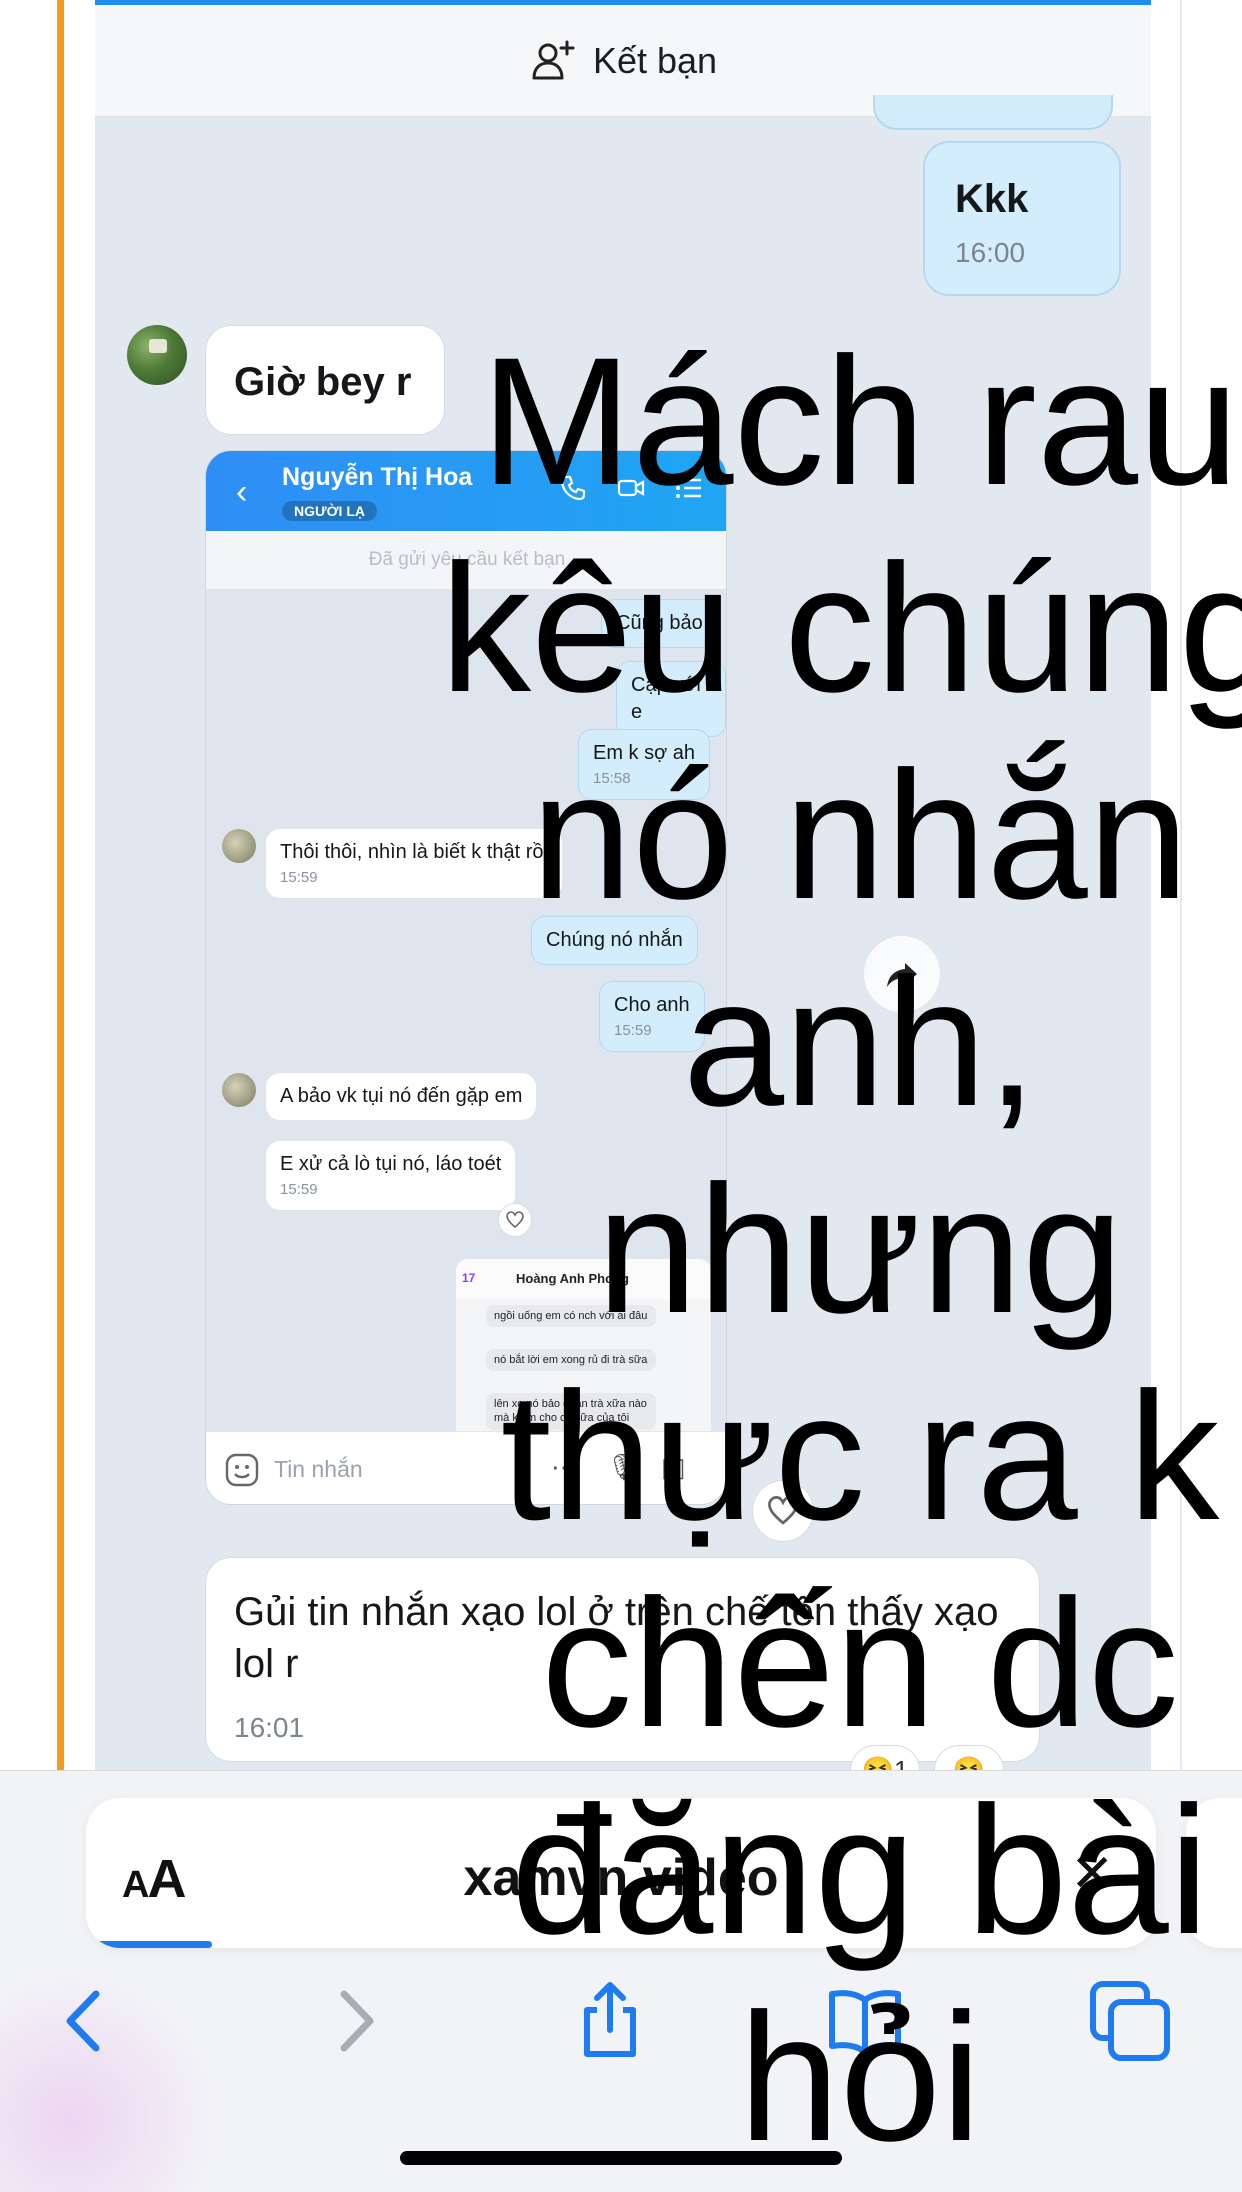  Describe the element at coordinates (377, 477) in the screenshot. I see `screenshot-contact-name: Nguyễn Thị Hoa` at that location.